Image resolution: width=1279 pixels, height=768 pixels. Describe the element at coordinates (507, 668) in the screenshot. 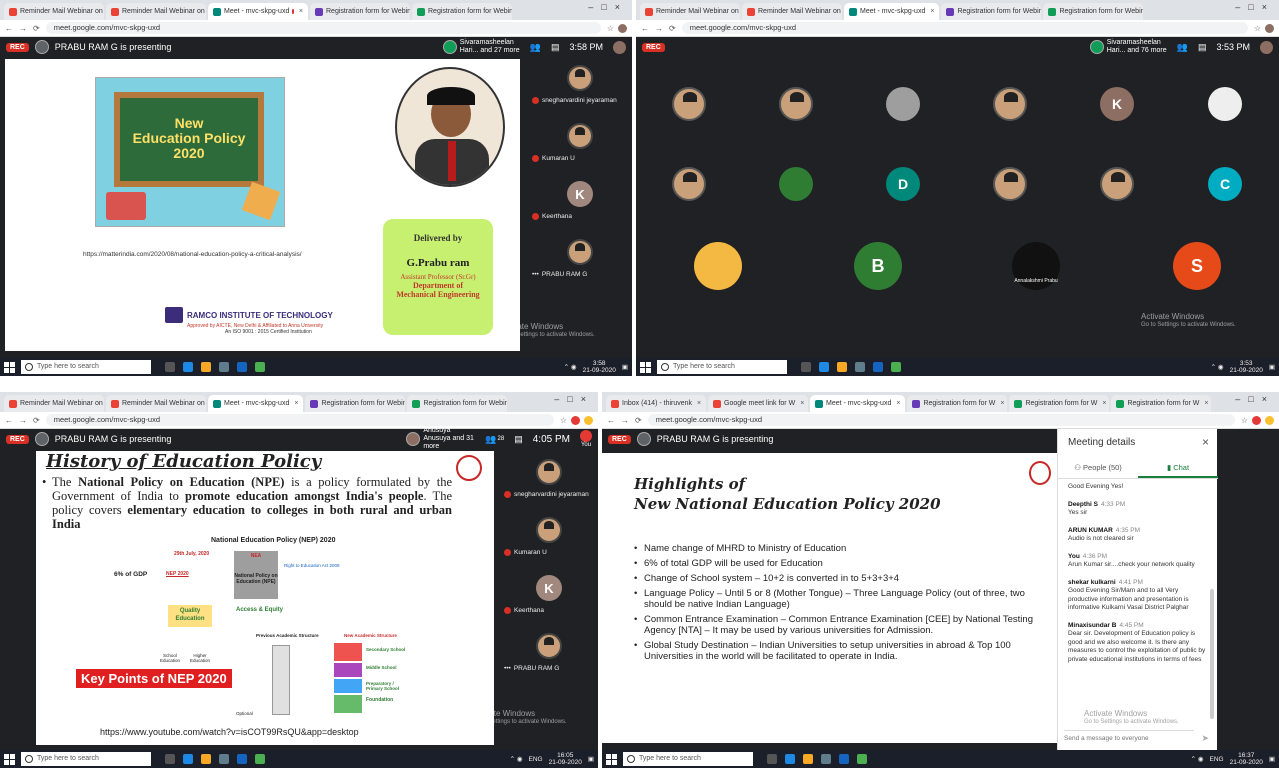

I see `more-icon: •••` at that location.